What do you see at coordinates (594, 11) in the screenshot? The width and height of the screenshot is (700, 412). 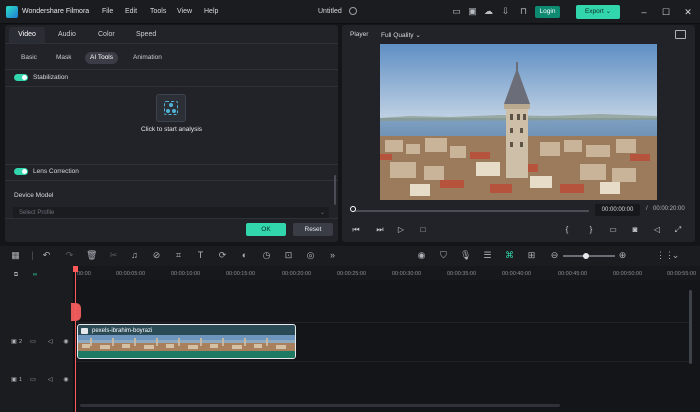 I see `export-label: Export` at bounding box center [594, 11].